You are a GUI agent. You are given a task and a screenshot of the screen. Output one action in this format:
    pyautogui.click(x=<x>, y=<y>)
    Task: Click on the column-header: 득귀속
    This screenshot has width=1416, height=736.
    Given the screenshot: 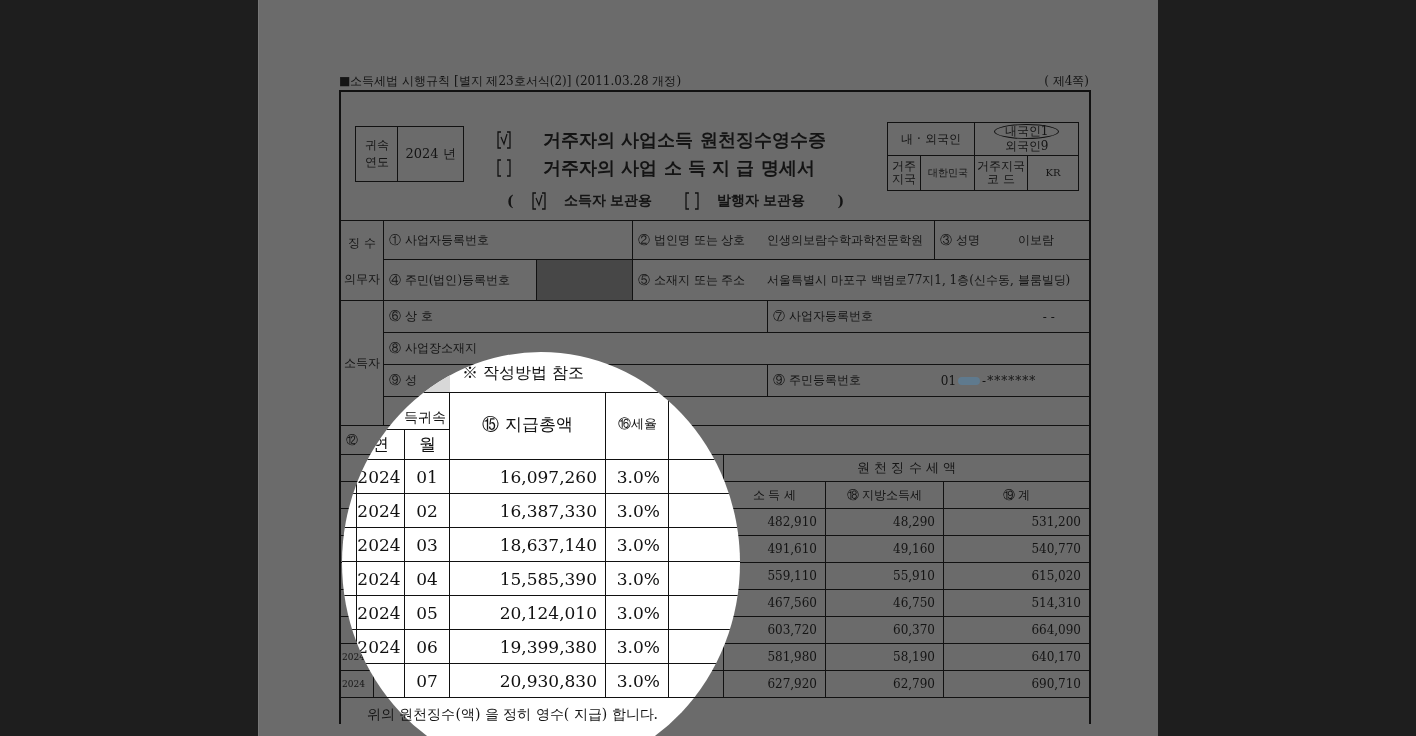 What is the action you would take?
    pyautogui.click(x=425, y=418)
    